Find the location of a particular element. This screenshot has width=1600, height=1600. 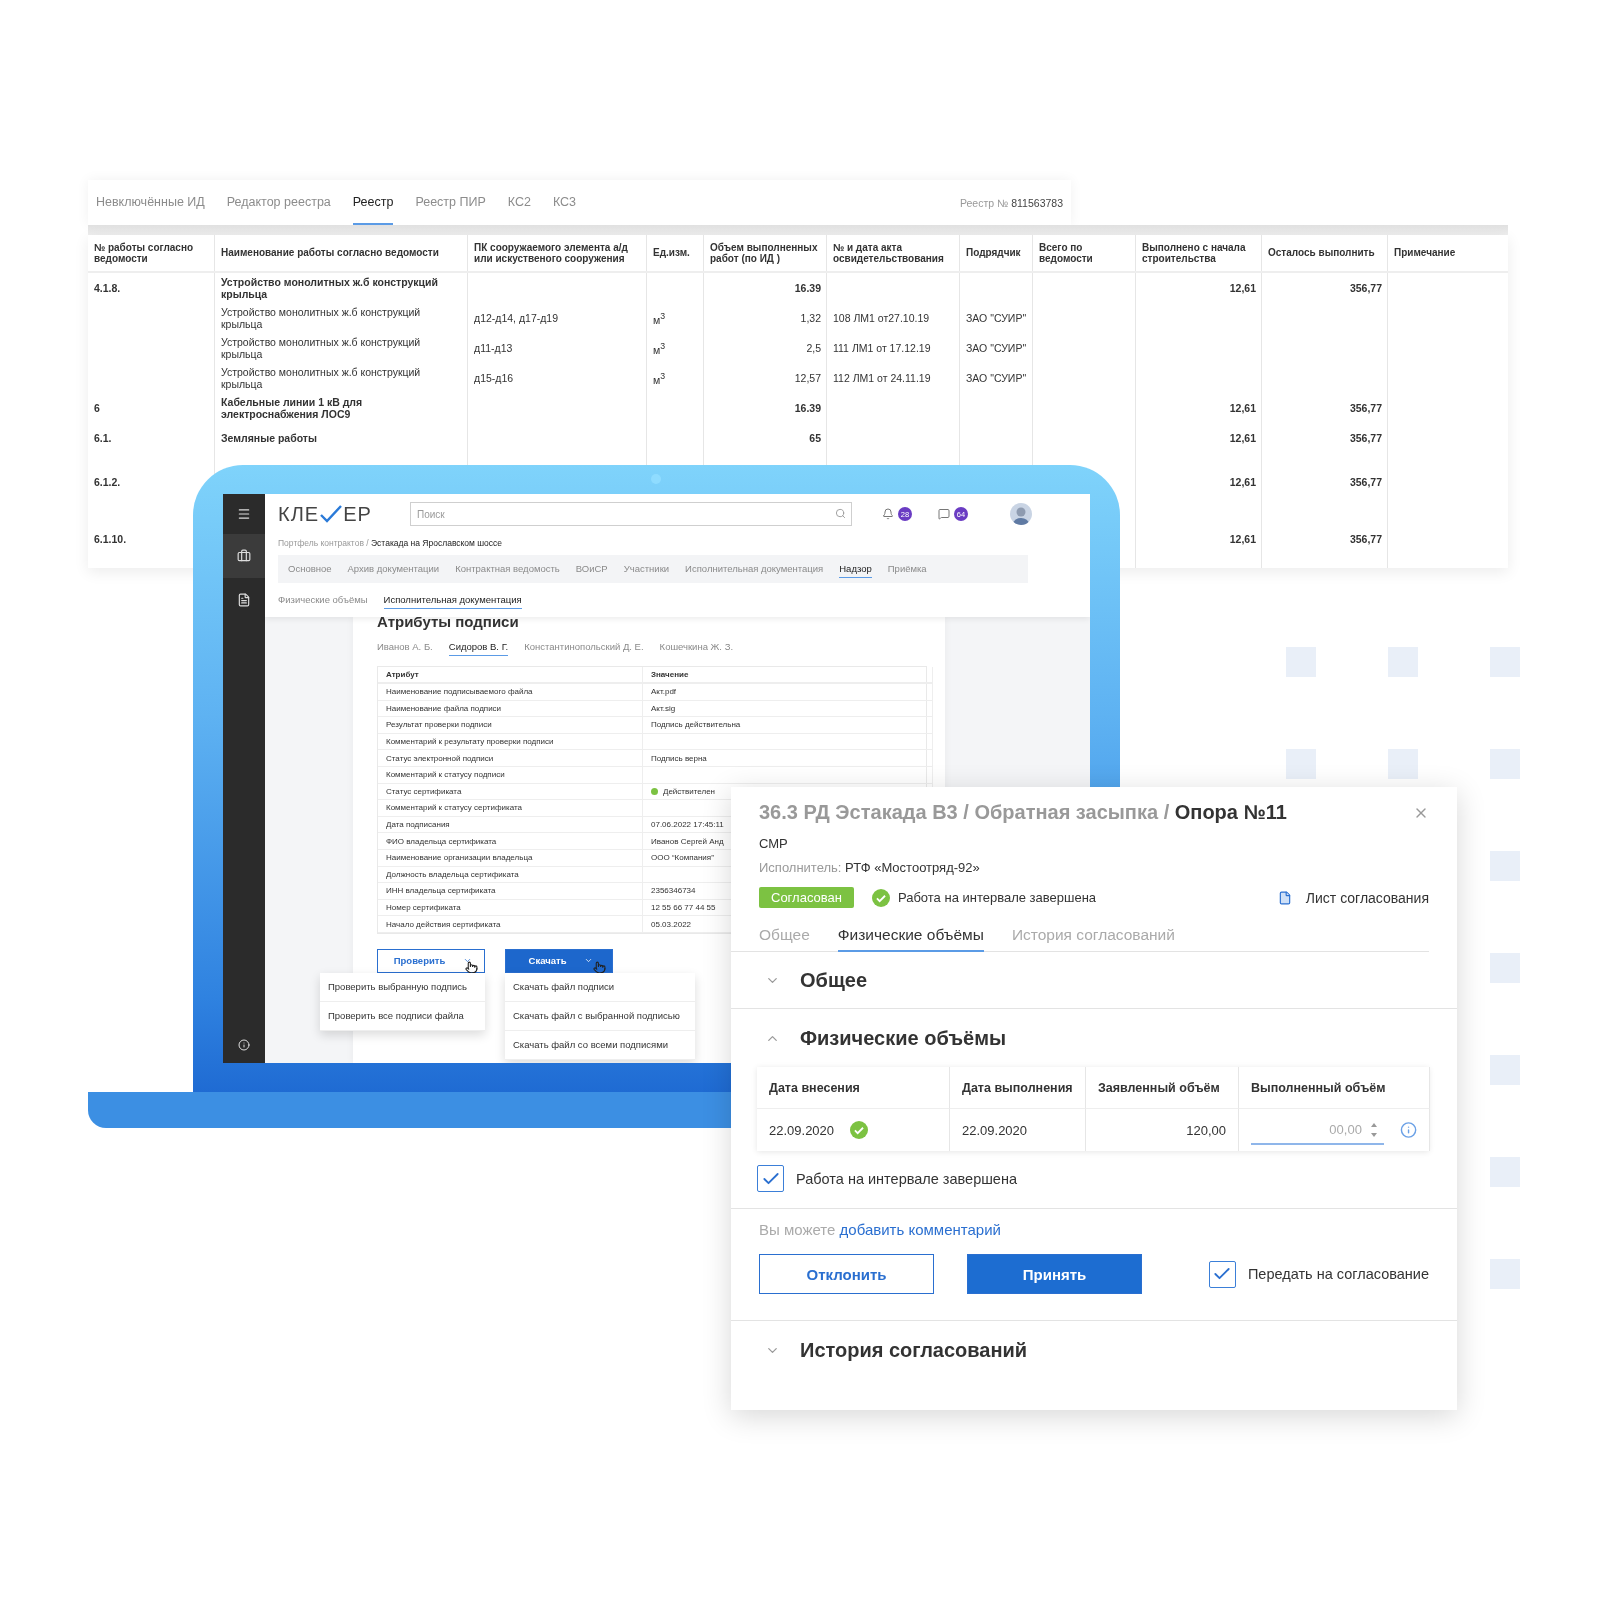

section-tab: Надзор is located at coordinates (855, 569).